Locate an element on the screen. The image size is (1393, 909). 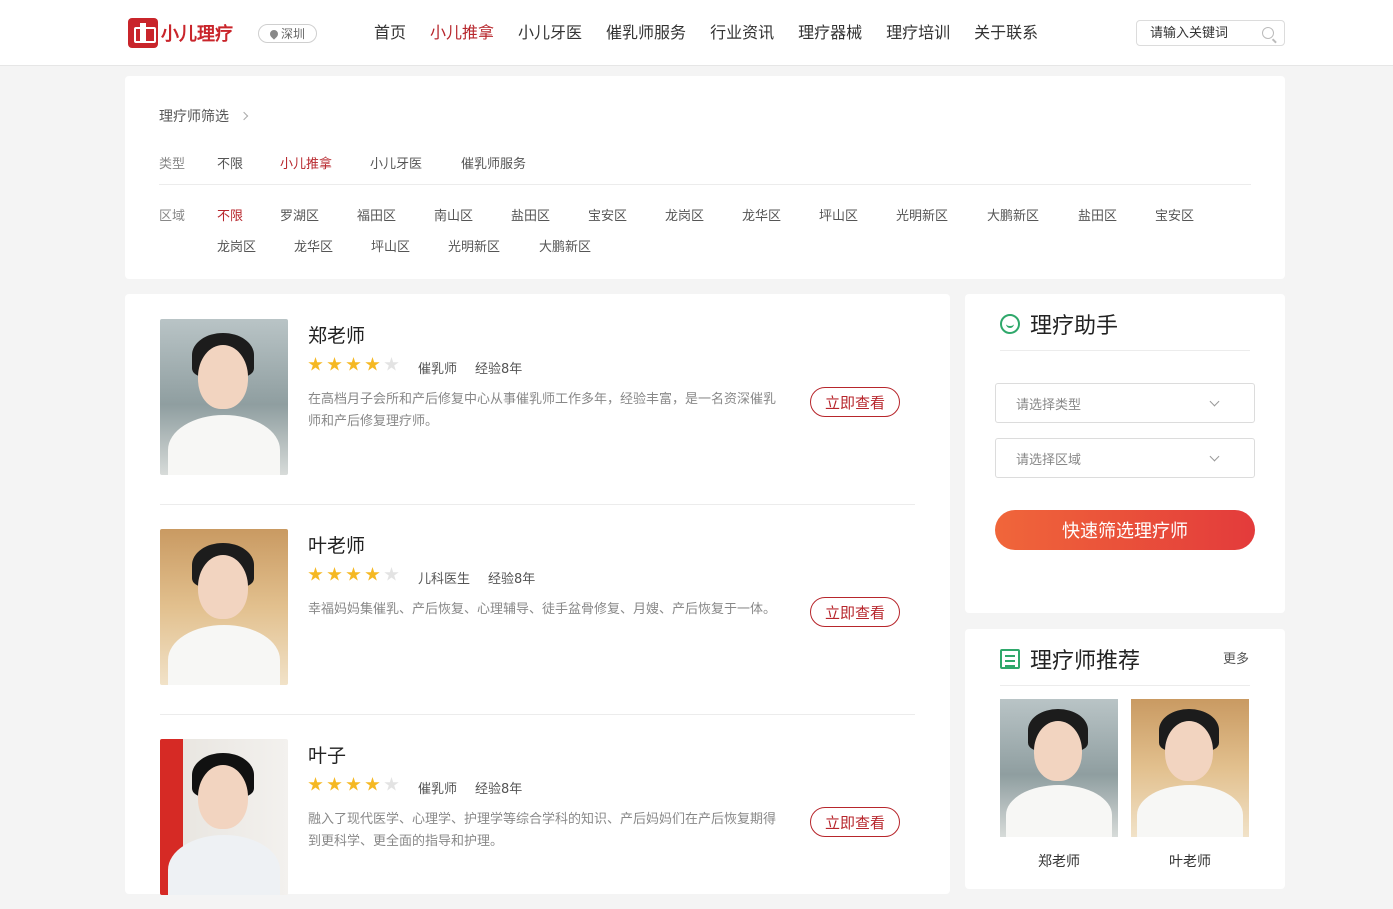
area-option-luohu: 罗湖区 is located at coordinates (299, 214).